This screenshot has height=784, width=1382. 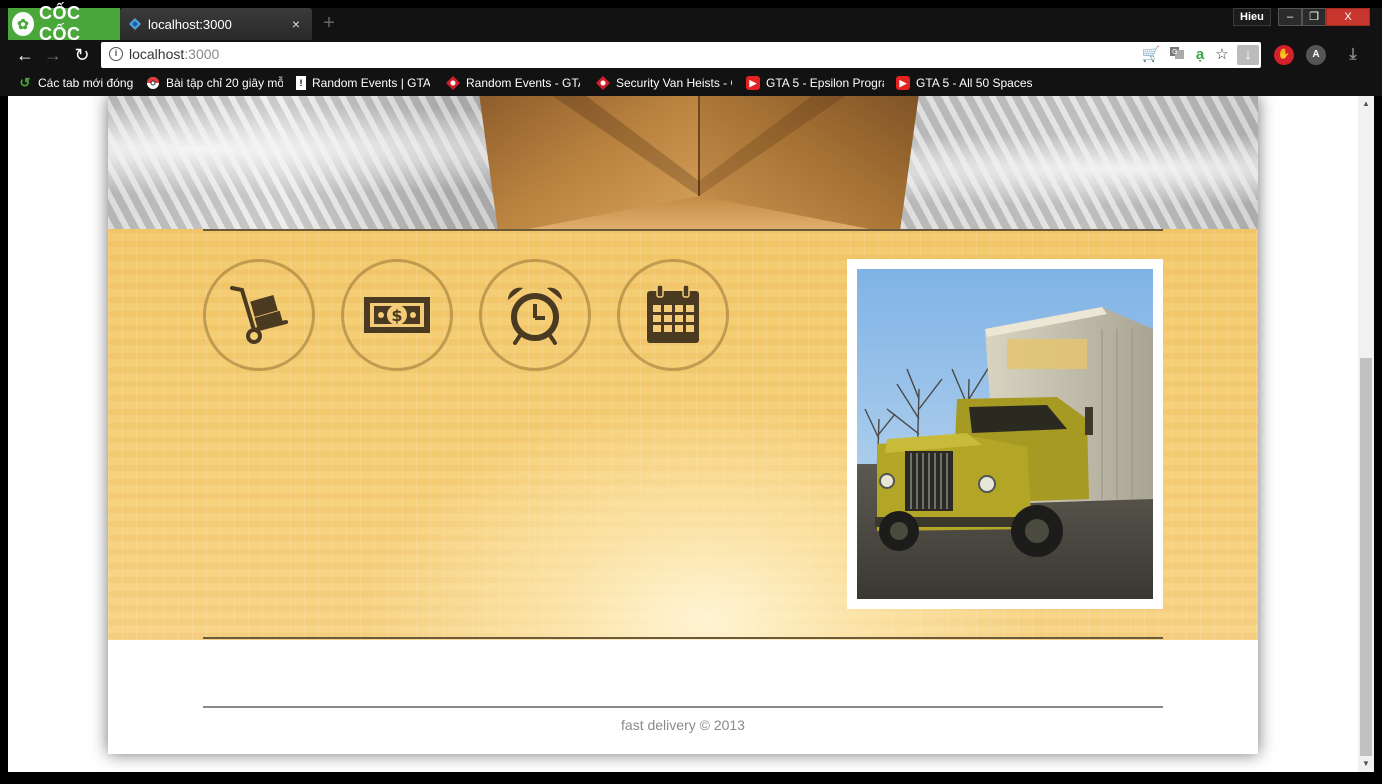 I want to click on bookmark-label: Random Events - GTA, so click(x=523, y=83).